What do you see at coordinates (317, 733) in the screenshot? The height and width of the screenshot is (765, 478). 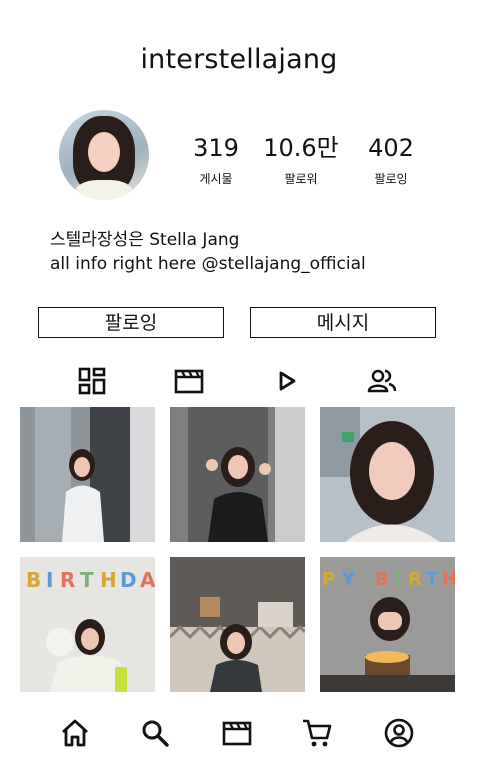 I see `cart-icon` at bounding box center [317, 733].